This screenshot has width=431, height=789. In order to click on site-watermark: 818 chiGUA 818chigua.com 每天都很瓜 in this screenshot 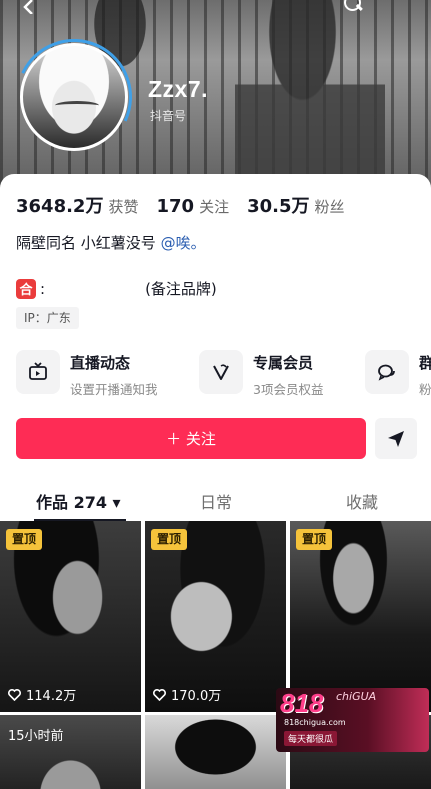, I will do `click(352, 720)`.